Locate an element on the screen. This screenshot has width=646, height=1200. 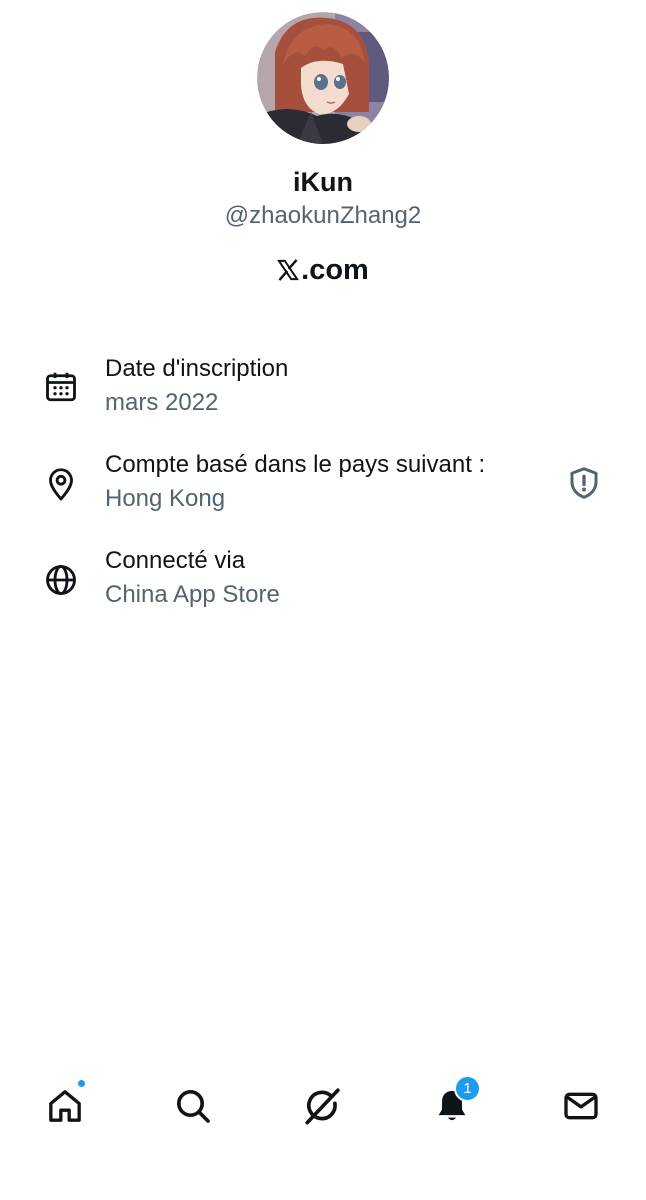
info-row-connected-via: Connecté via China App Store is located at coordinates (323, 586).